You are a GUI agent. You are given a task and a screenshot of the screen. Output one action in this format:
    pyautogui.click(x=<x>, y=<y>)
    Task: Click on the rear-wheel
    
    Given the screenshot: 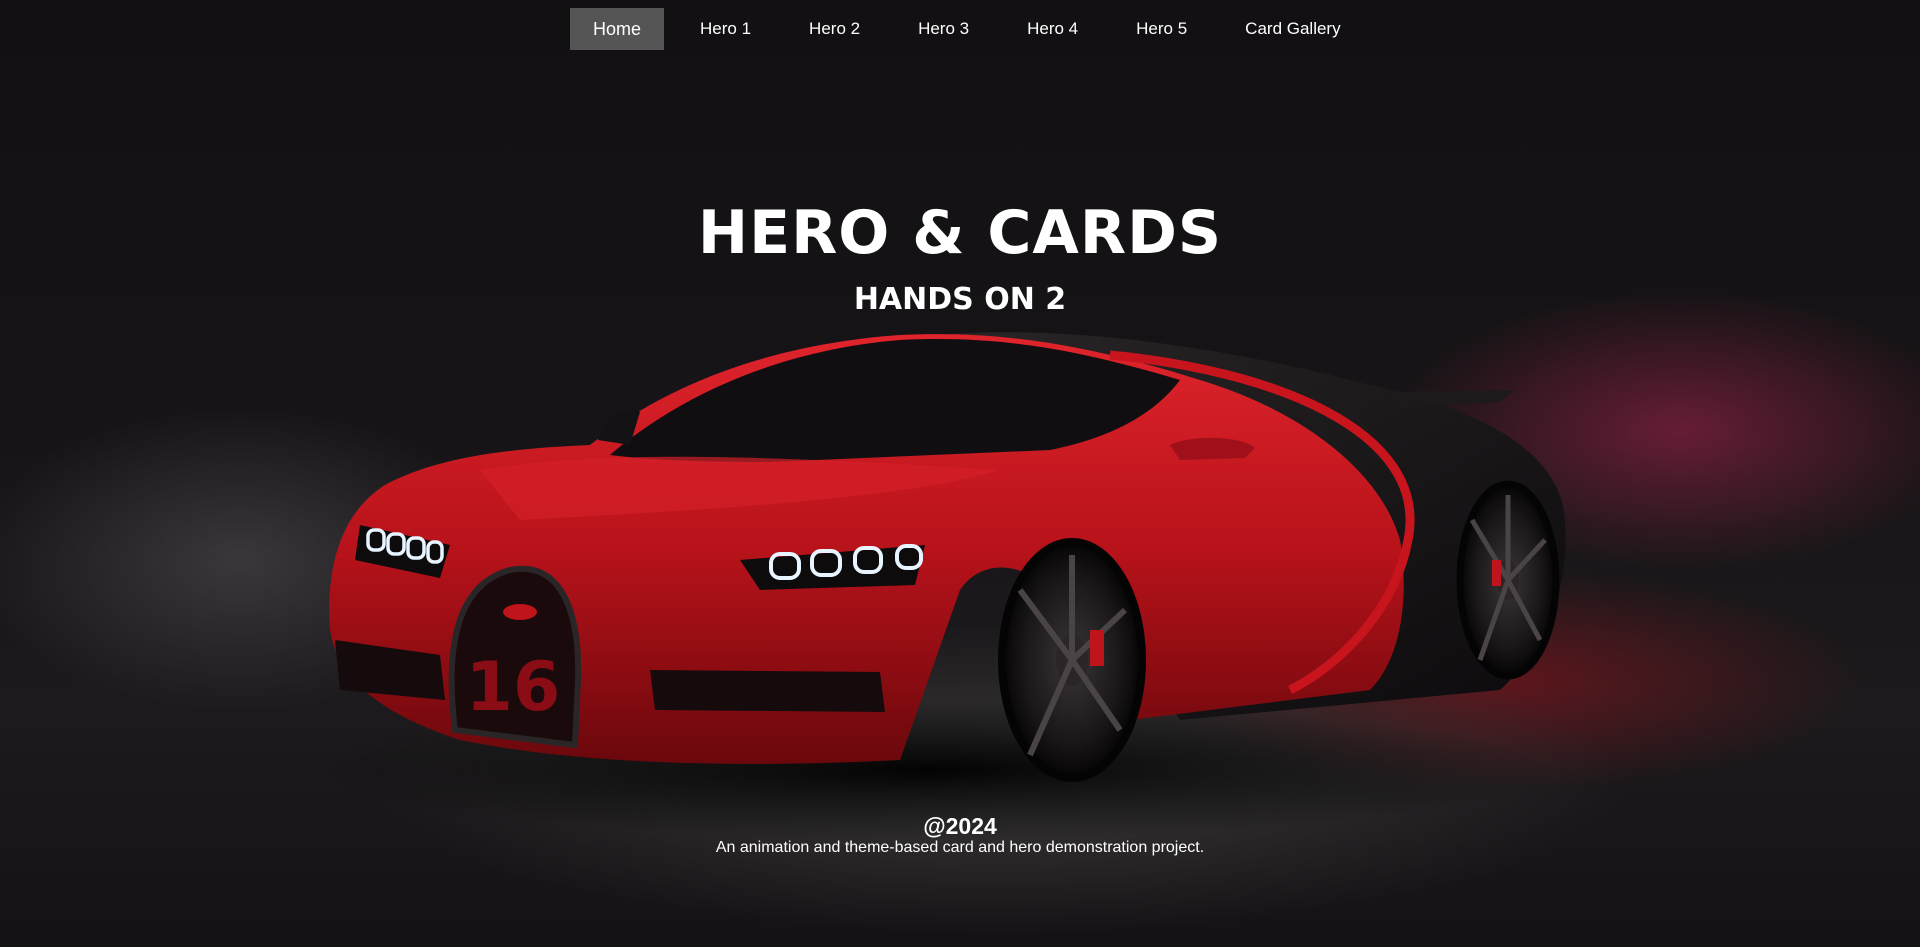 What is the action you would take?
    pyautogui.click(x=1508, y=580)
    